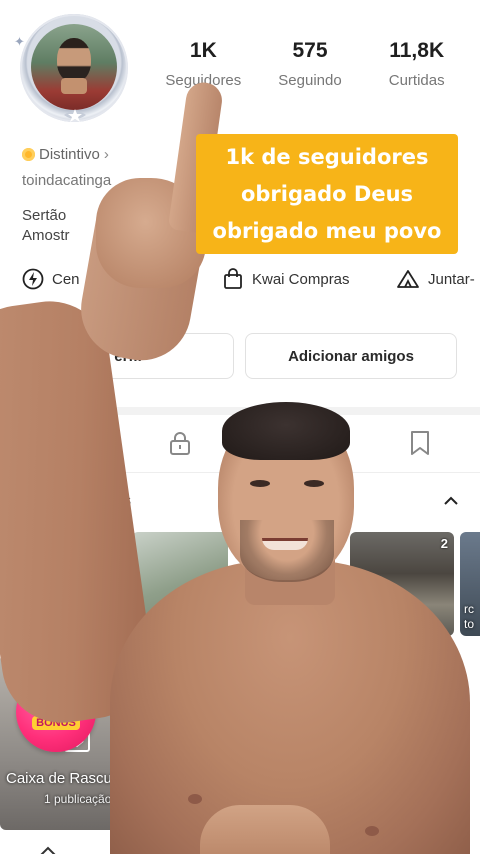  What do you see at coordinates (240, 472) in the screenshot?
I see `tabs-border` at bounding box center [240, 472].